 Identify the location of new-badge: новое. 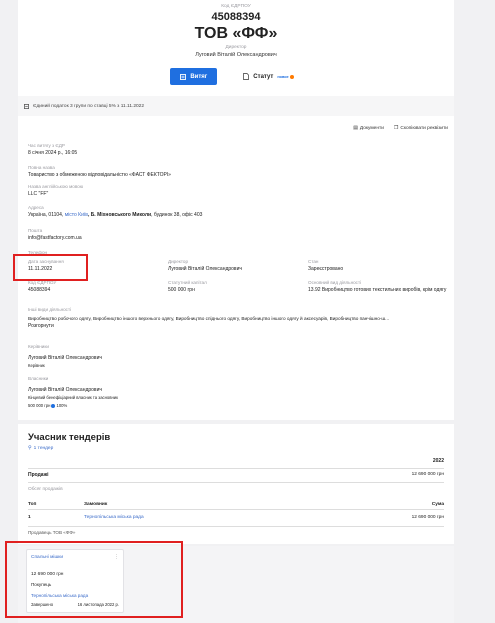
(283, 76).